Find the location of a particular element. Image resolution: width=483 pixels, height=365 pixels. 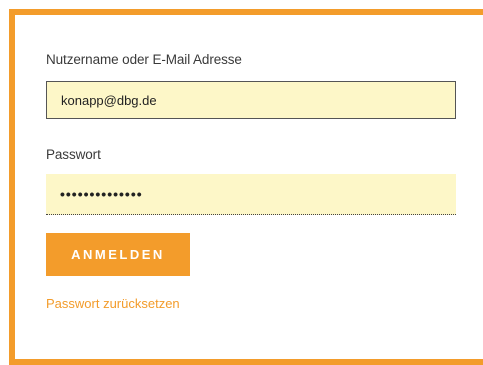

panel-border-left is located at coordinates (12, 187).